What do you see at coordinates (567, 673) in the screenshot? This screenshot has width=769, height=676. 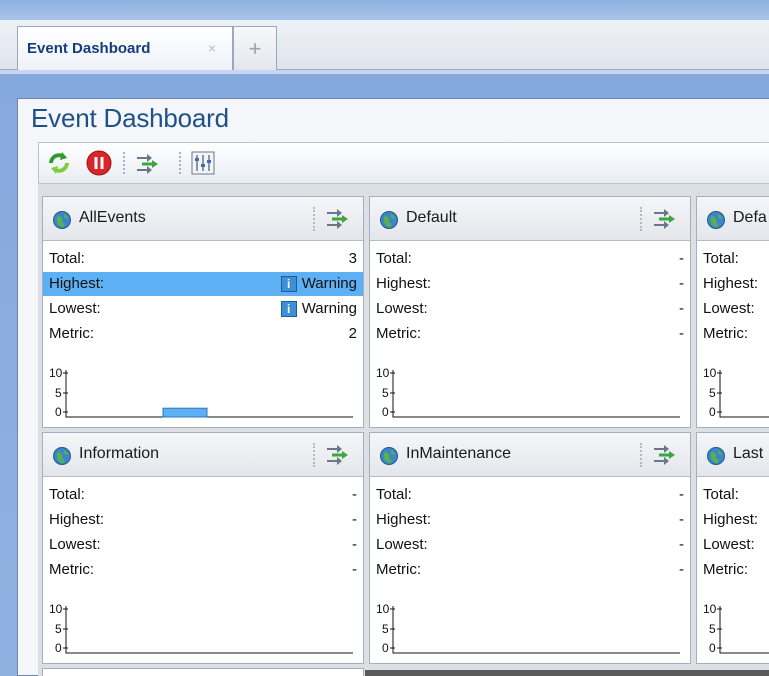 I see `scrollbar-track` at bounding box center [567, 673].